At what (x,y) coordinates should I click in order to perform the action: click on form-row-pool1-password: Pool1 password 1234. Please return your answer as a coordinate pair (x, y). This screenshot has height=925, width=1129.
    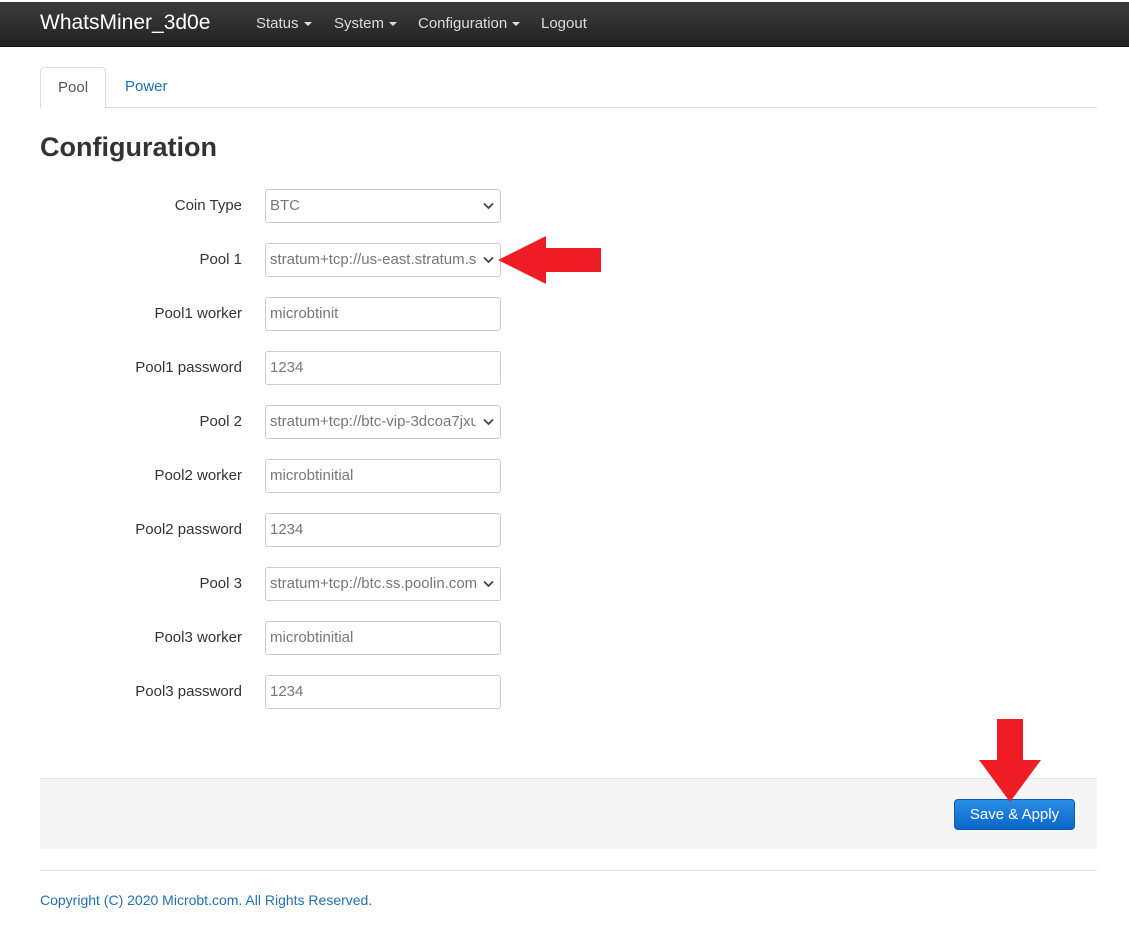
    Looking at the image, I should click on (260, 368).